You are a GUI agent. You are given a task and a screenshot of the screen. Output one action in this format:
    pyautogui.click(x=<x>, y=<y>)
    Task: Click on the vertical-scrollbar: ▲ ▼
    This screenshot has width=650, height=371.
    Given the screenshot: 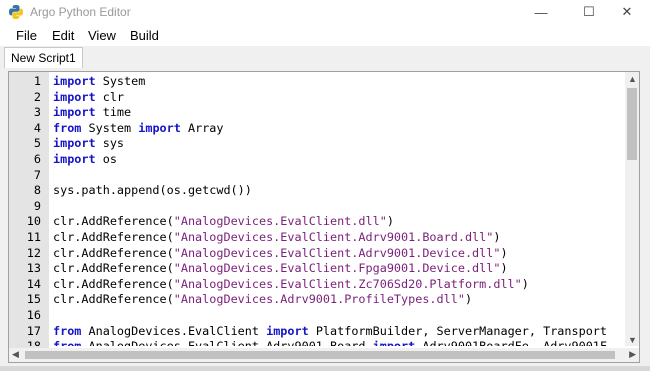 What is the action you would take?
    pyautogui.click(x=632, y=209)
    